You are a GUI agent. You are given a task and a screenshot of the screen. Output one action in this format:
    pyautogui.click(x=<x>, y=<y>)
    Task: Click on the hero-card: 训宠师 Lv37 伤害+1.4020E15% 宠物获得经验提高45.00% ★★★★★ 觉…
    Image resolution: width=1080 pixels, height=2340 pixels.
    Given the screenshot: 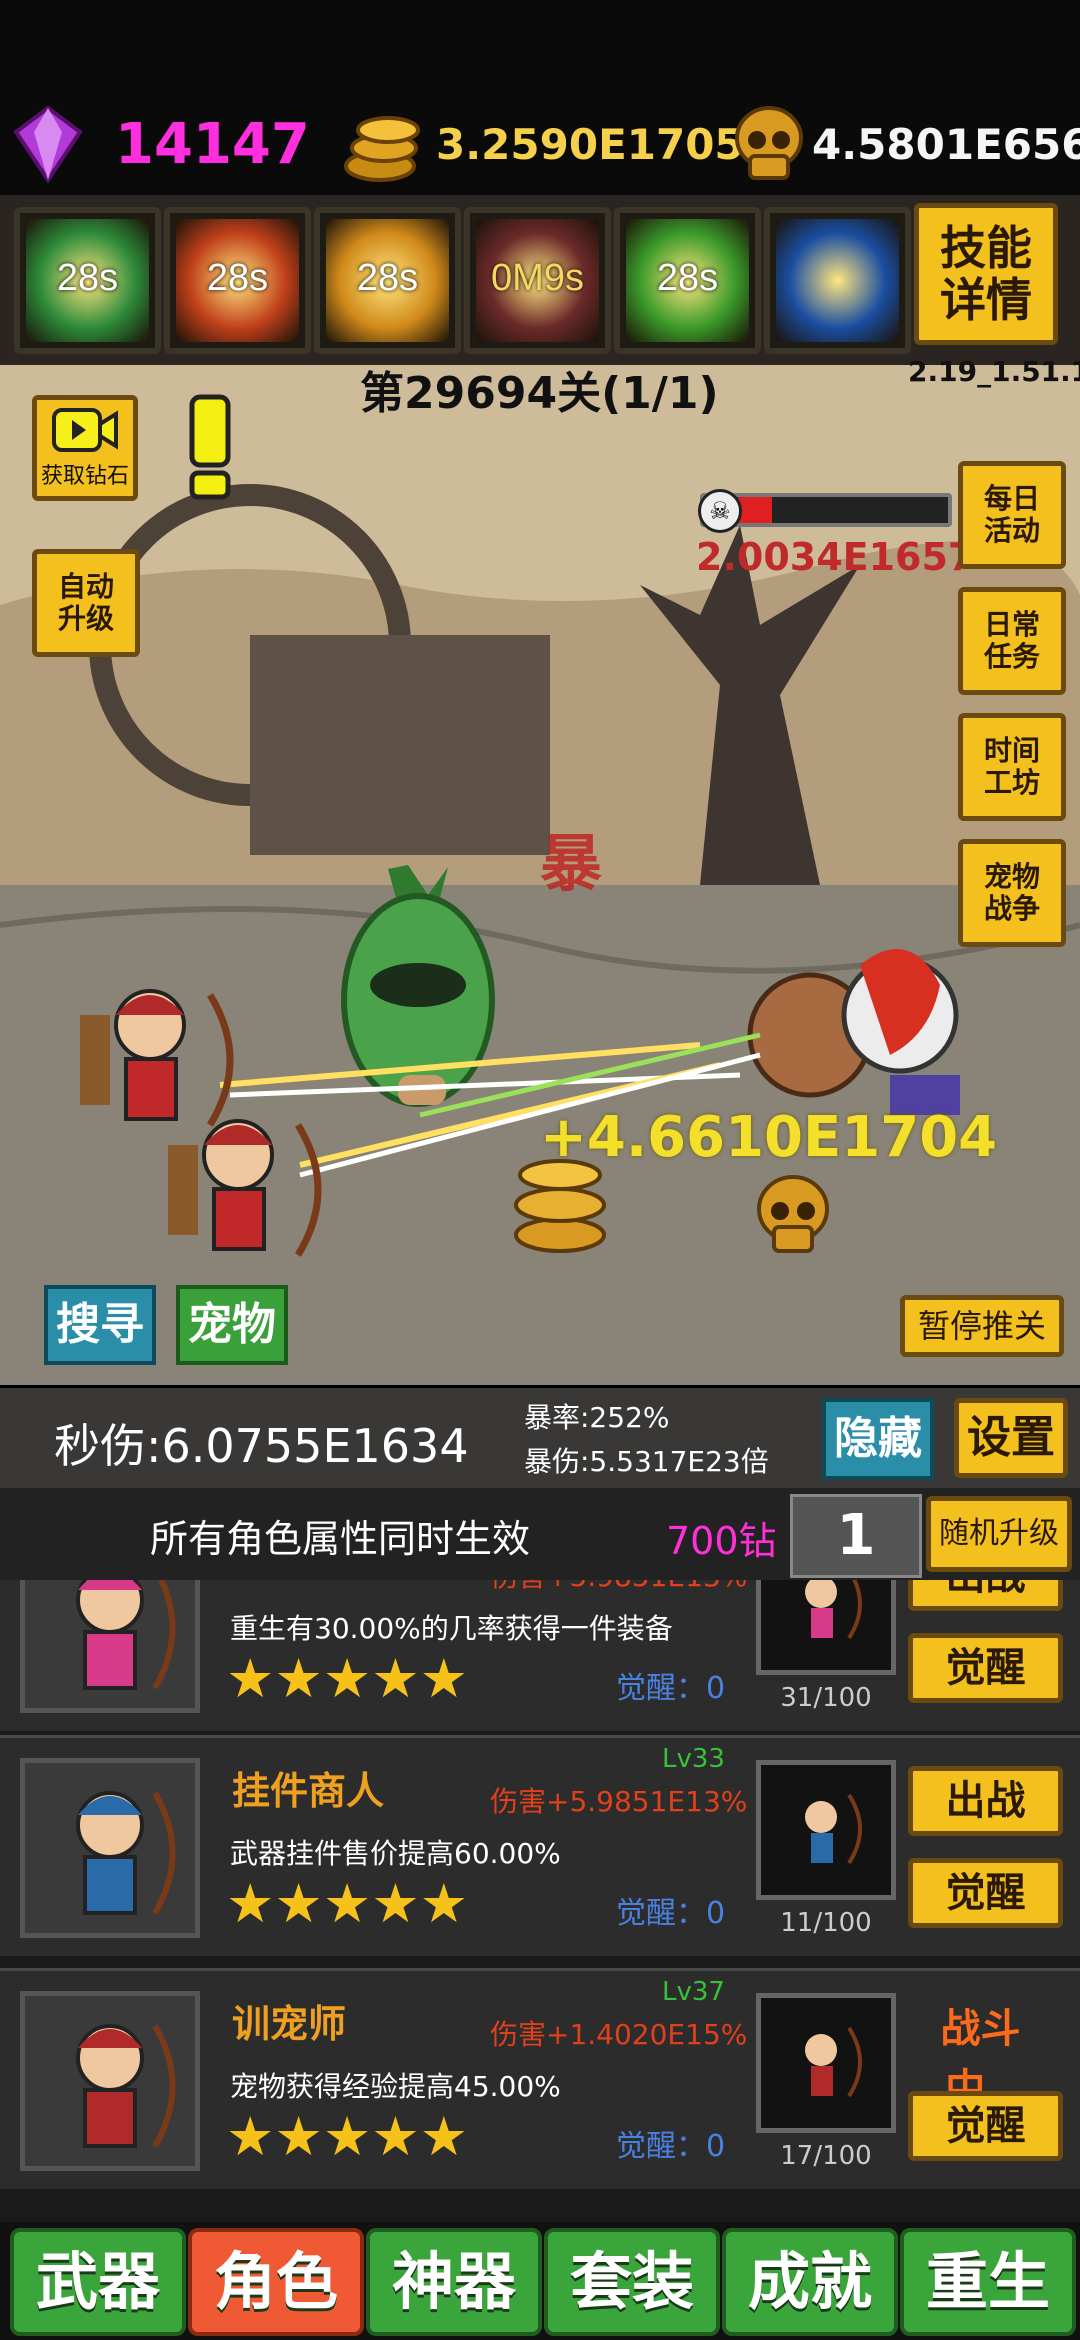 What is the action you would take?
    pyautogui.click(x=540, y=2078)
    